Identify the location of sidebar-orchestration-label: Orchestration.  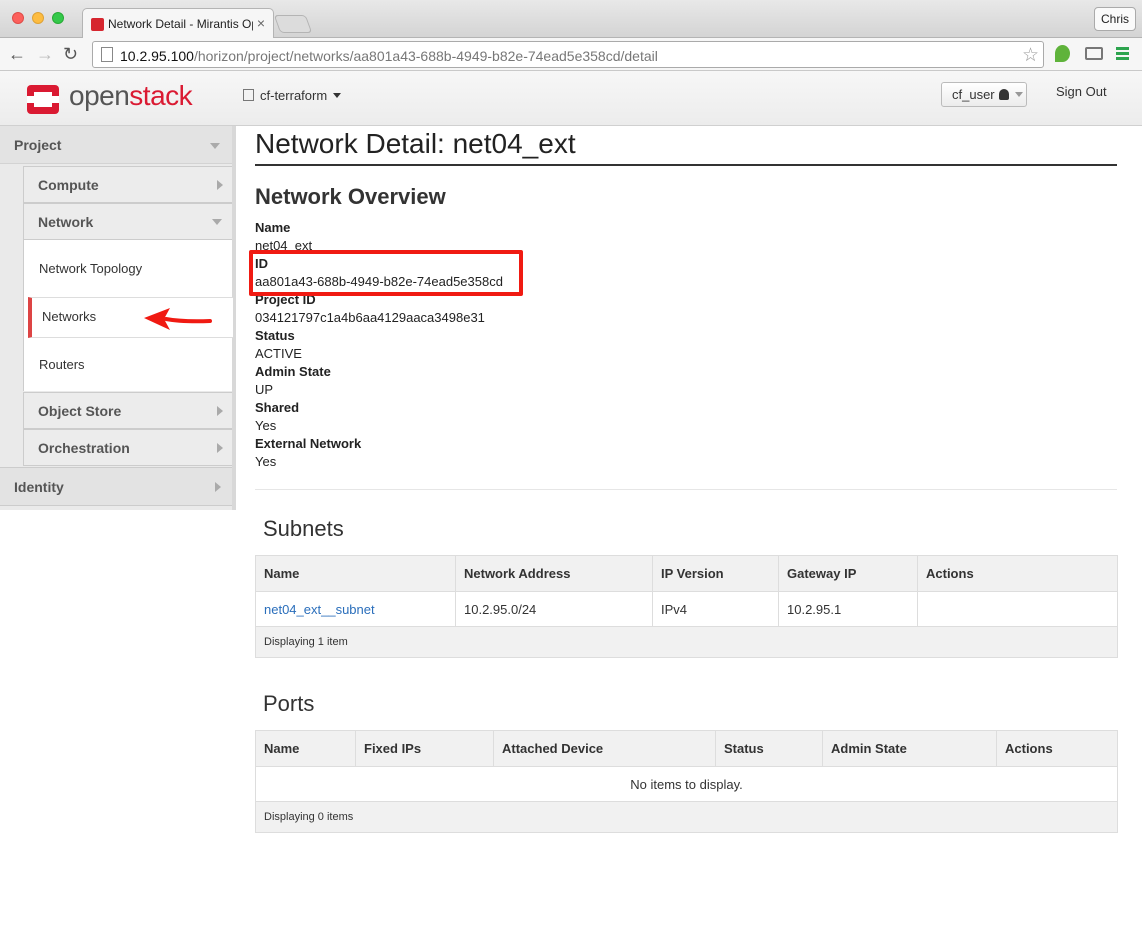
(84, 448).